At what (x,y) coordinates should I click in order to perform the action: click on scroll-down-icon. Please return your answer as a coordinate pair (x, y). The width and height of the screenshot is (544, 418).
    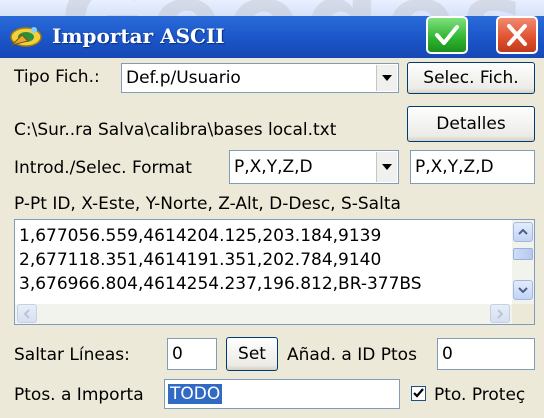
    Looking at the image, I should click on (523, 290).